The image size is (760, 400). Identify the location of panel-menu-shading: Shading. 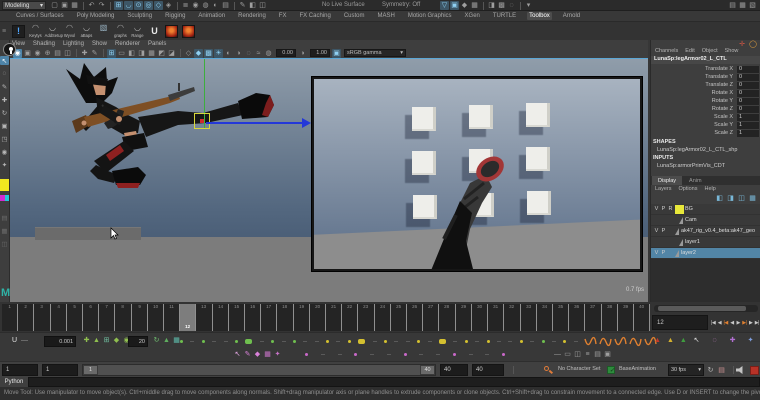
(44, 44).